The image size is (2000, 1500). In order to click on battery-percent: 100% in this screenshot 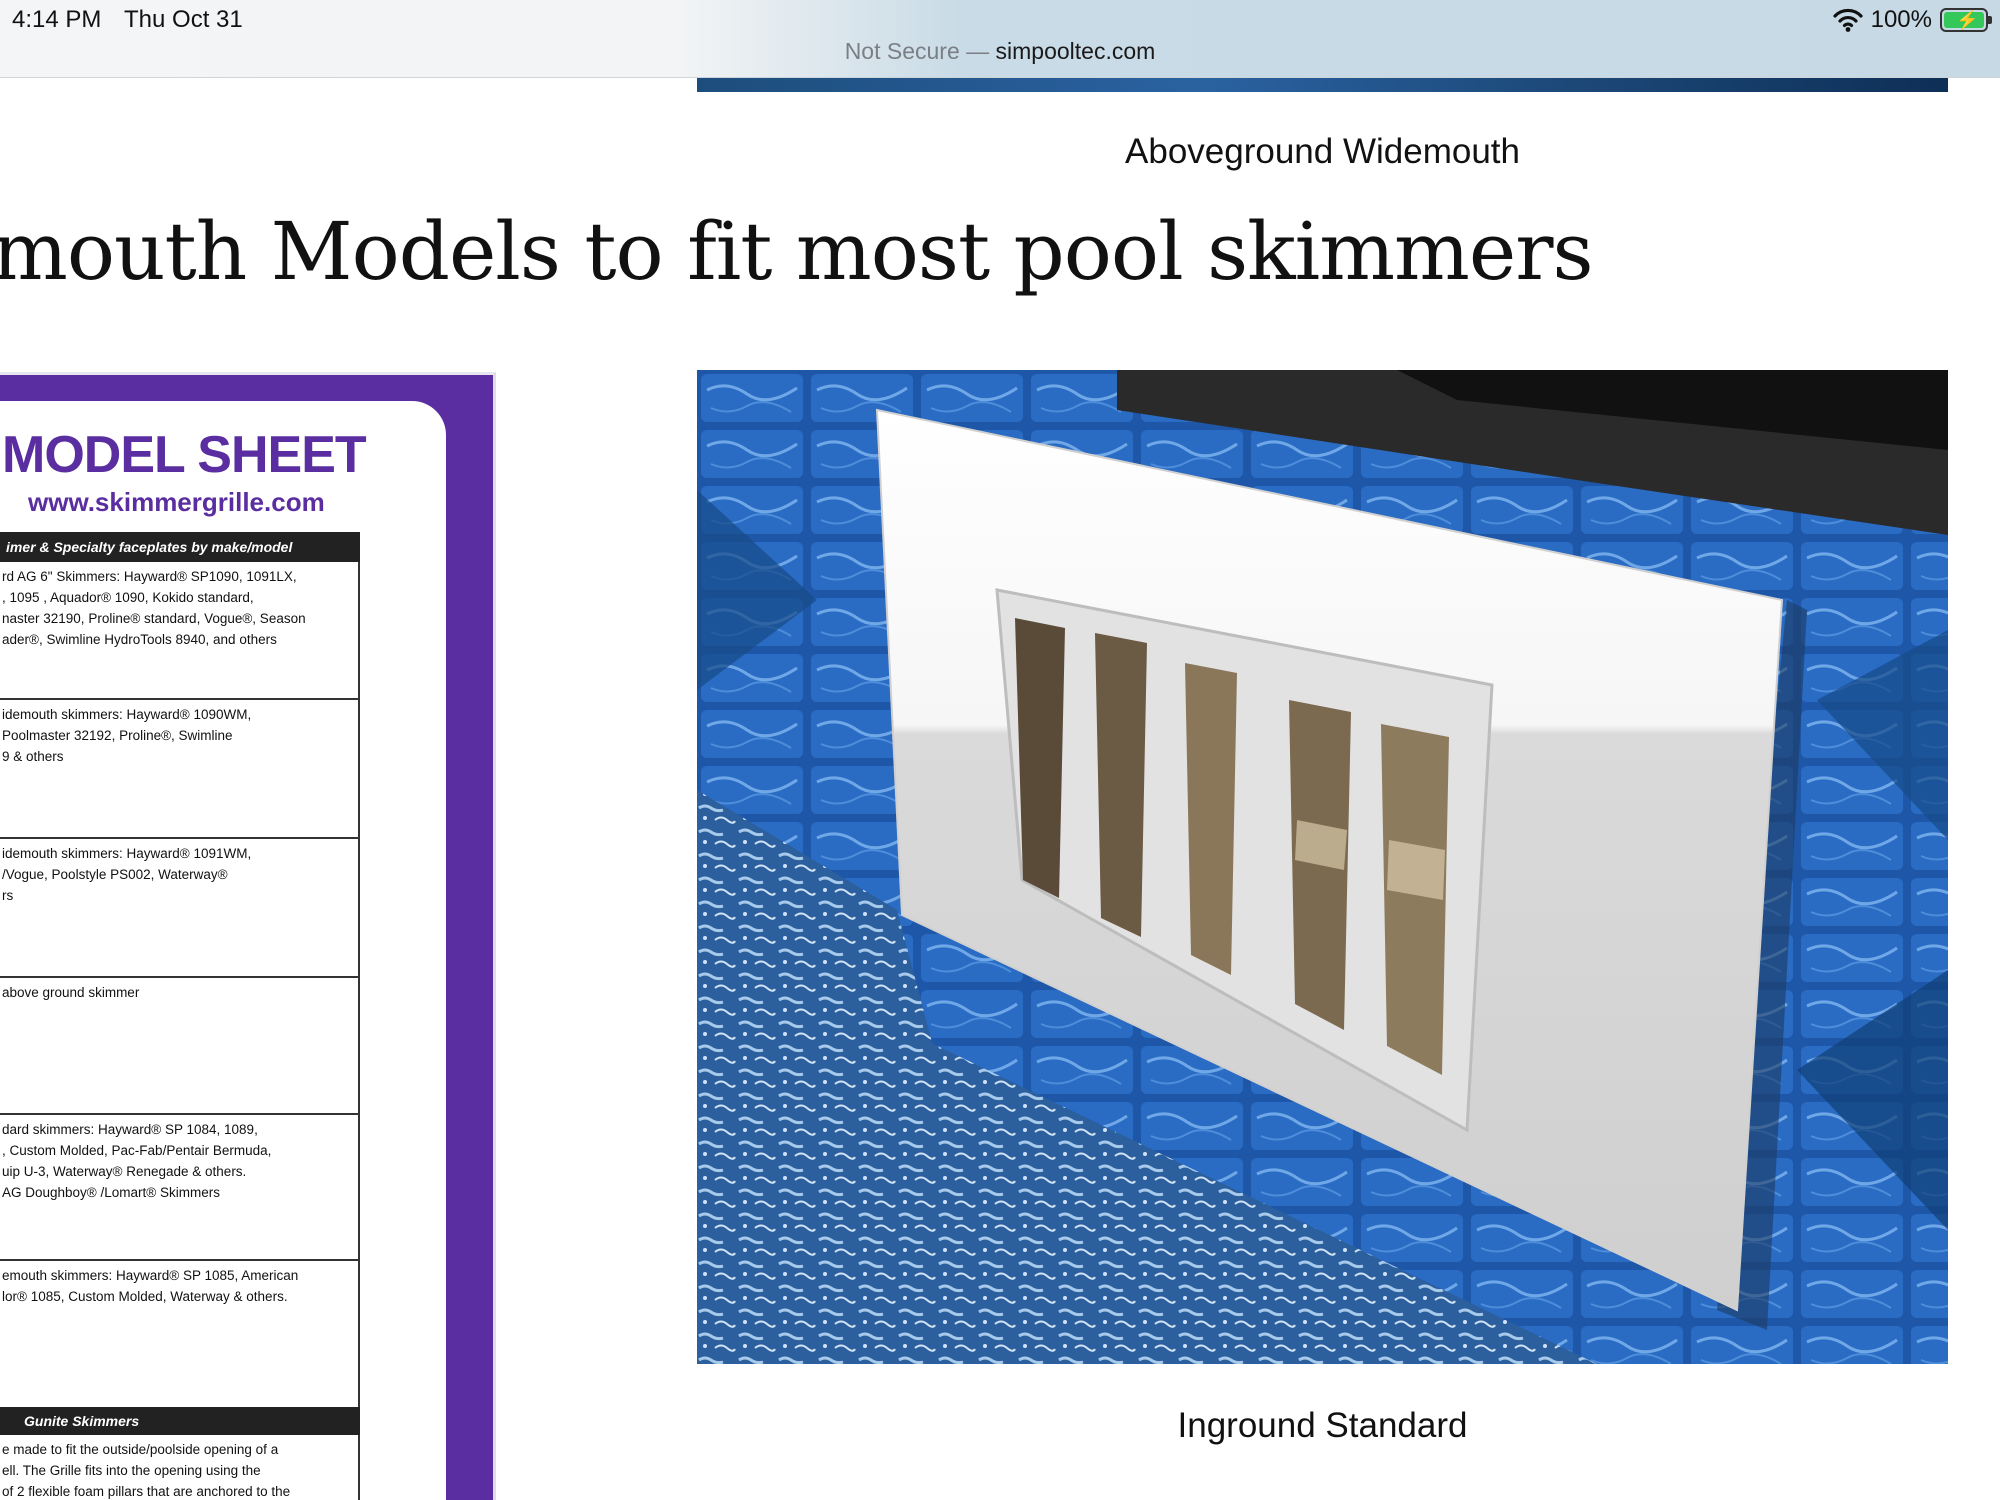, I will do `click(1901, 19)`.